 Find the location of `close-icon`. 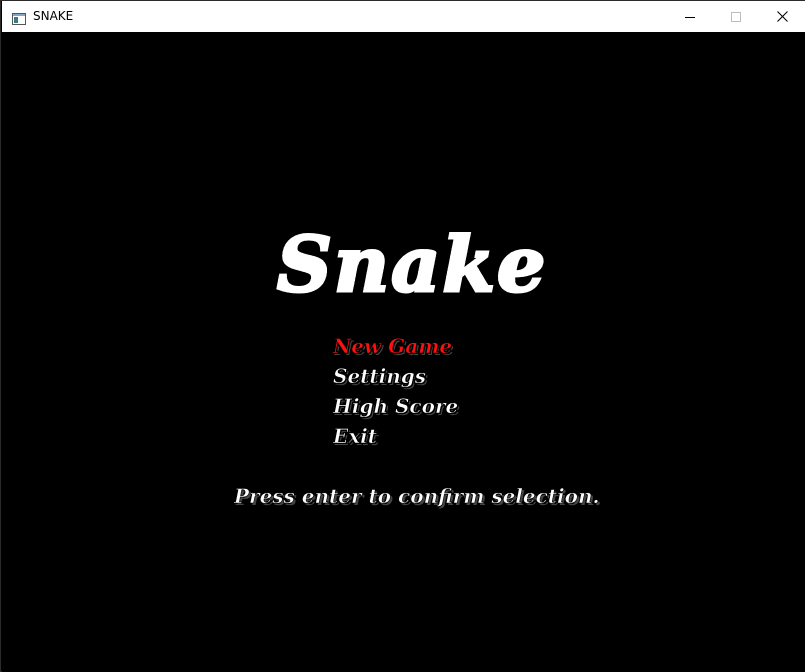

close-icon is located at coordinates (782, 16).